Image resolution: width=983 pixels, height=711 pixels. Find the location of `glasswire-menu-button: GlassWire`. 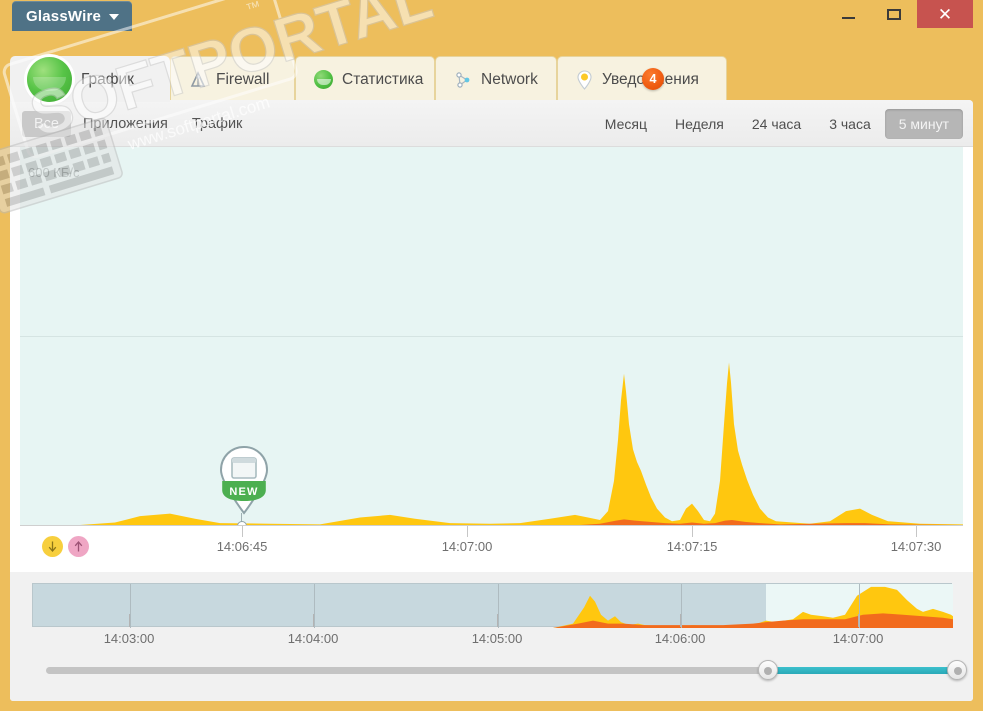

glasswire-menu-button: GlassWire is located at coordinates (72, 16).